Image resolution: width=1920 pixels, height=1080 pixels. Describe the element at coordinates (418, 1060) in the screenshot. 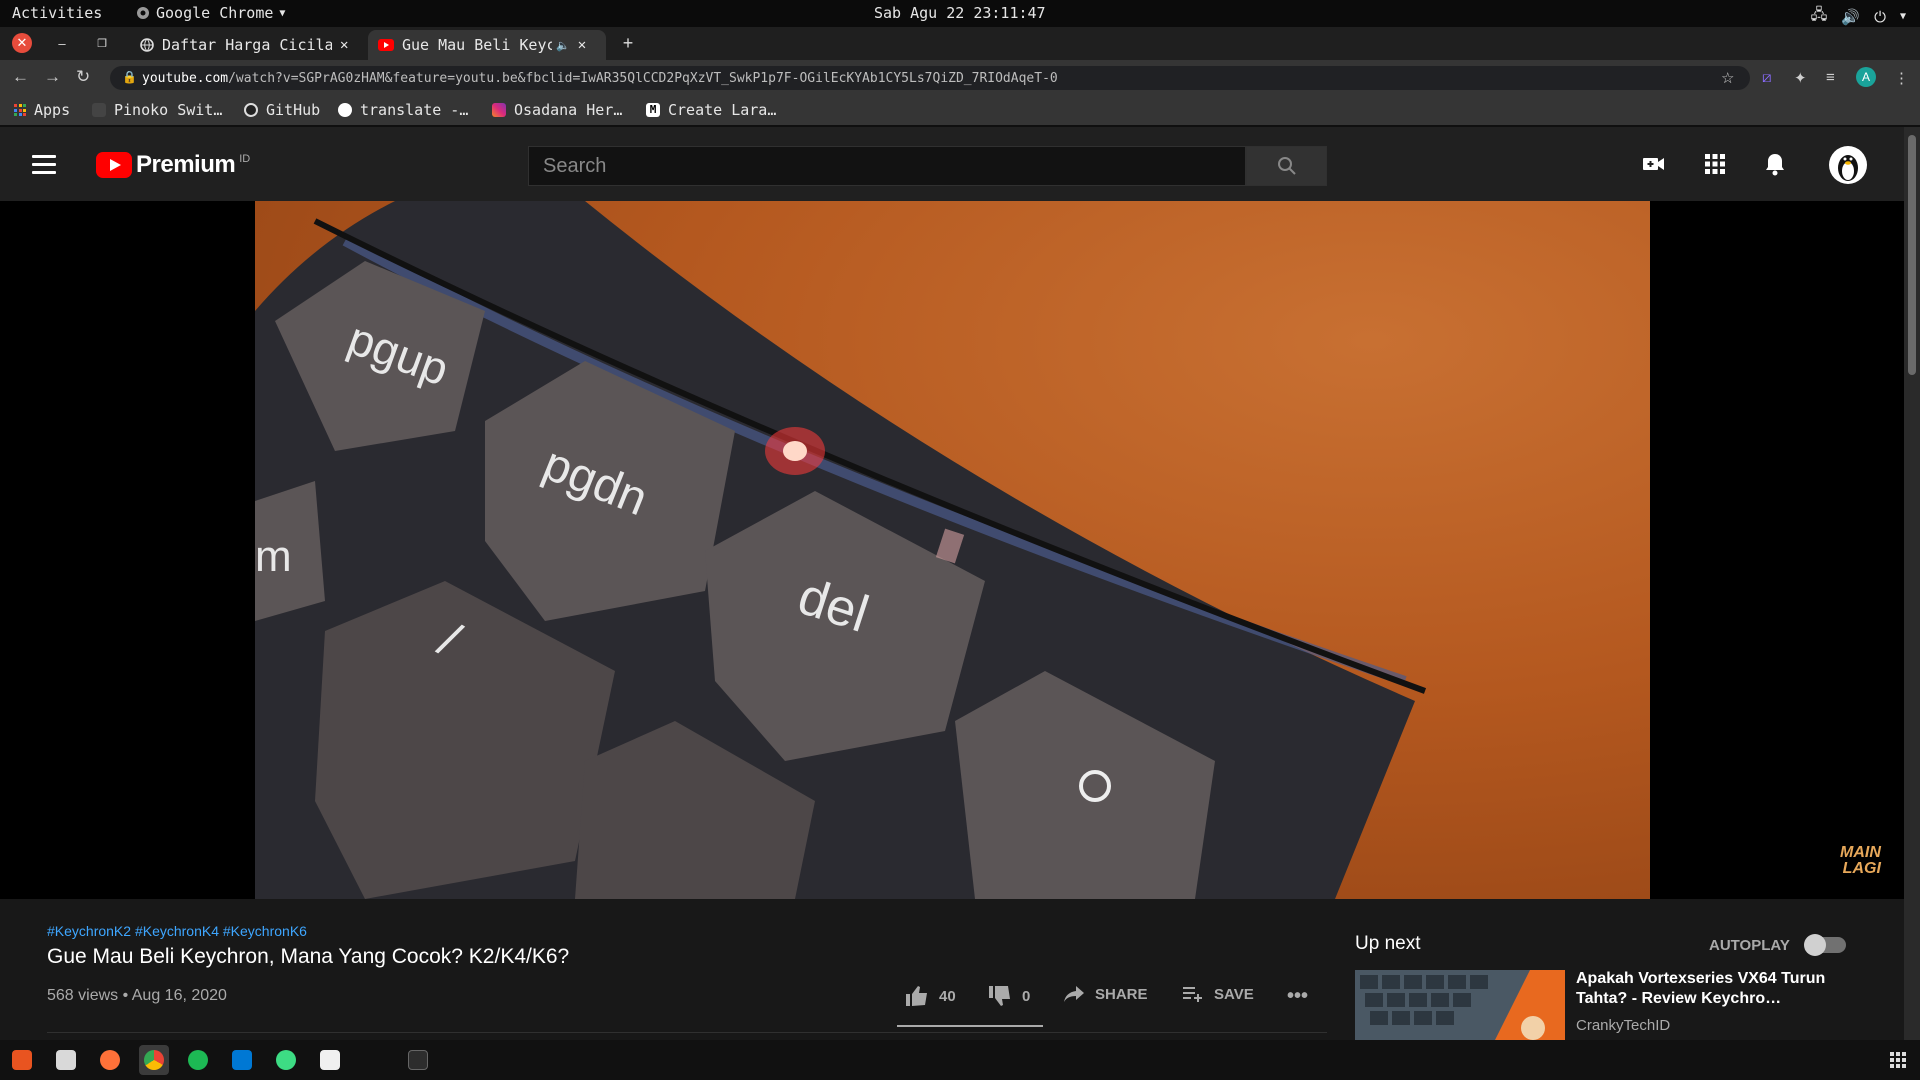

I see `terminal-icon` at that location.